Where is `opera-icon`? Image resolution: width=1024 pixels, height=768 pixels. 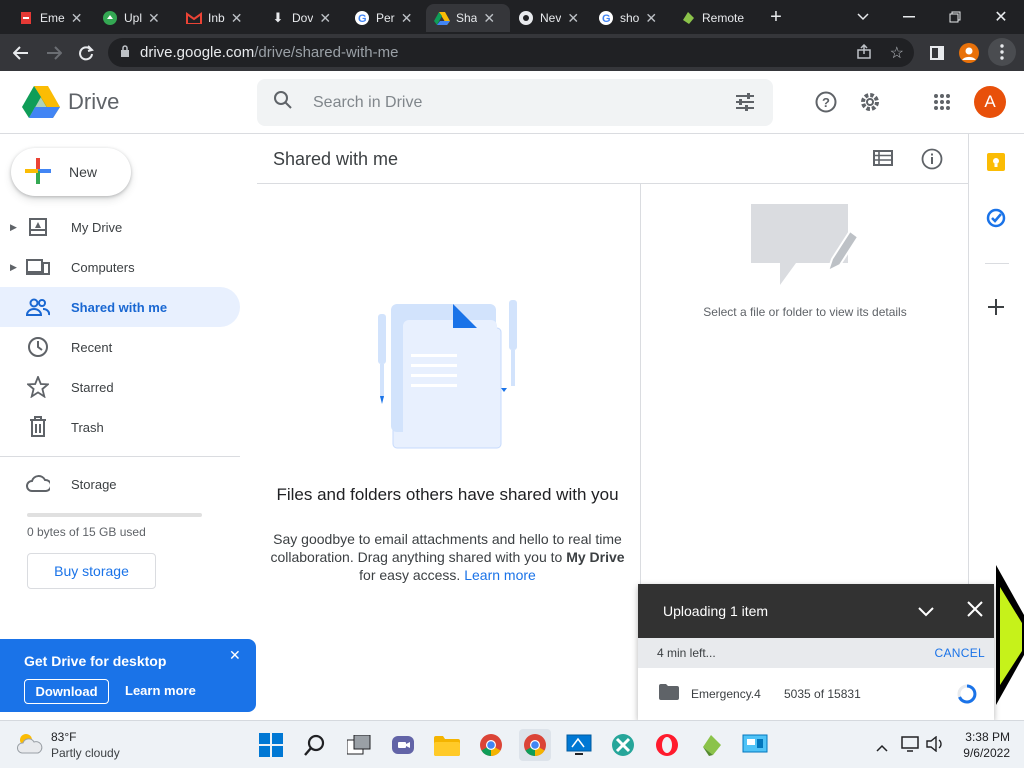 opera-icon is located at coordinates (667, 745).